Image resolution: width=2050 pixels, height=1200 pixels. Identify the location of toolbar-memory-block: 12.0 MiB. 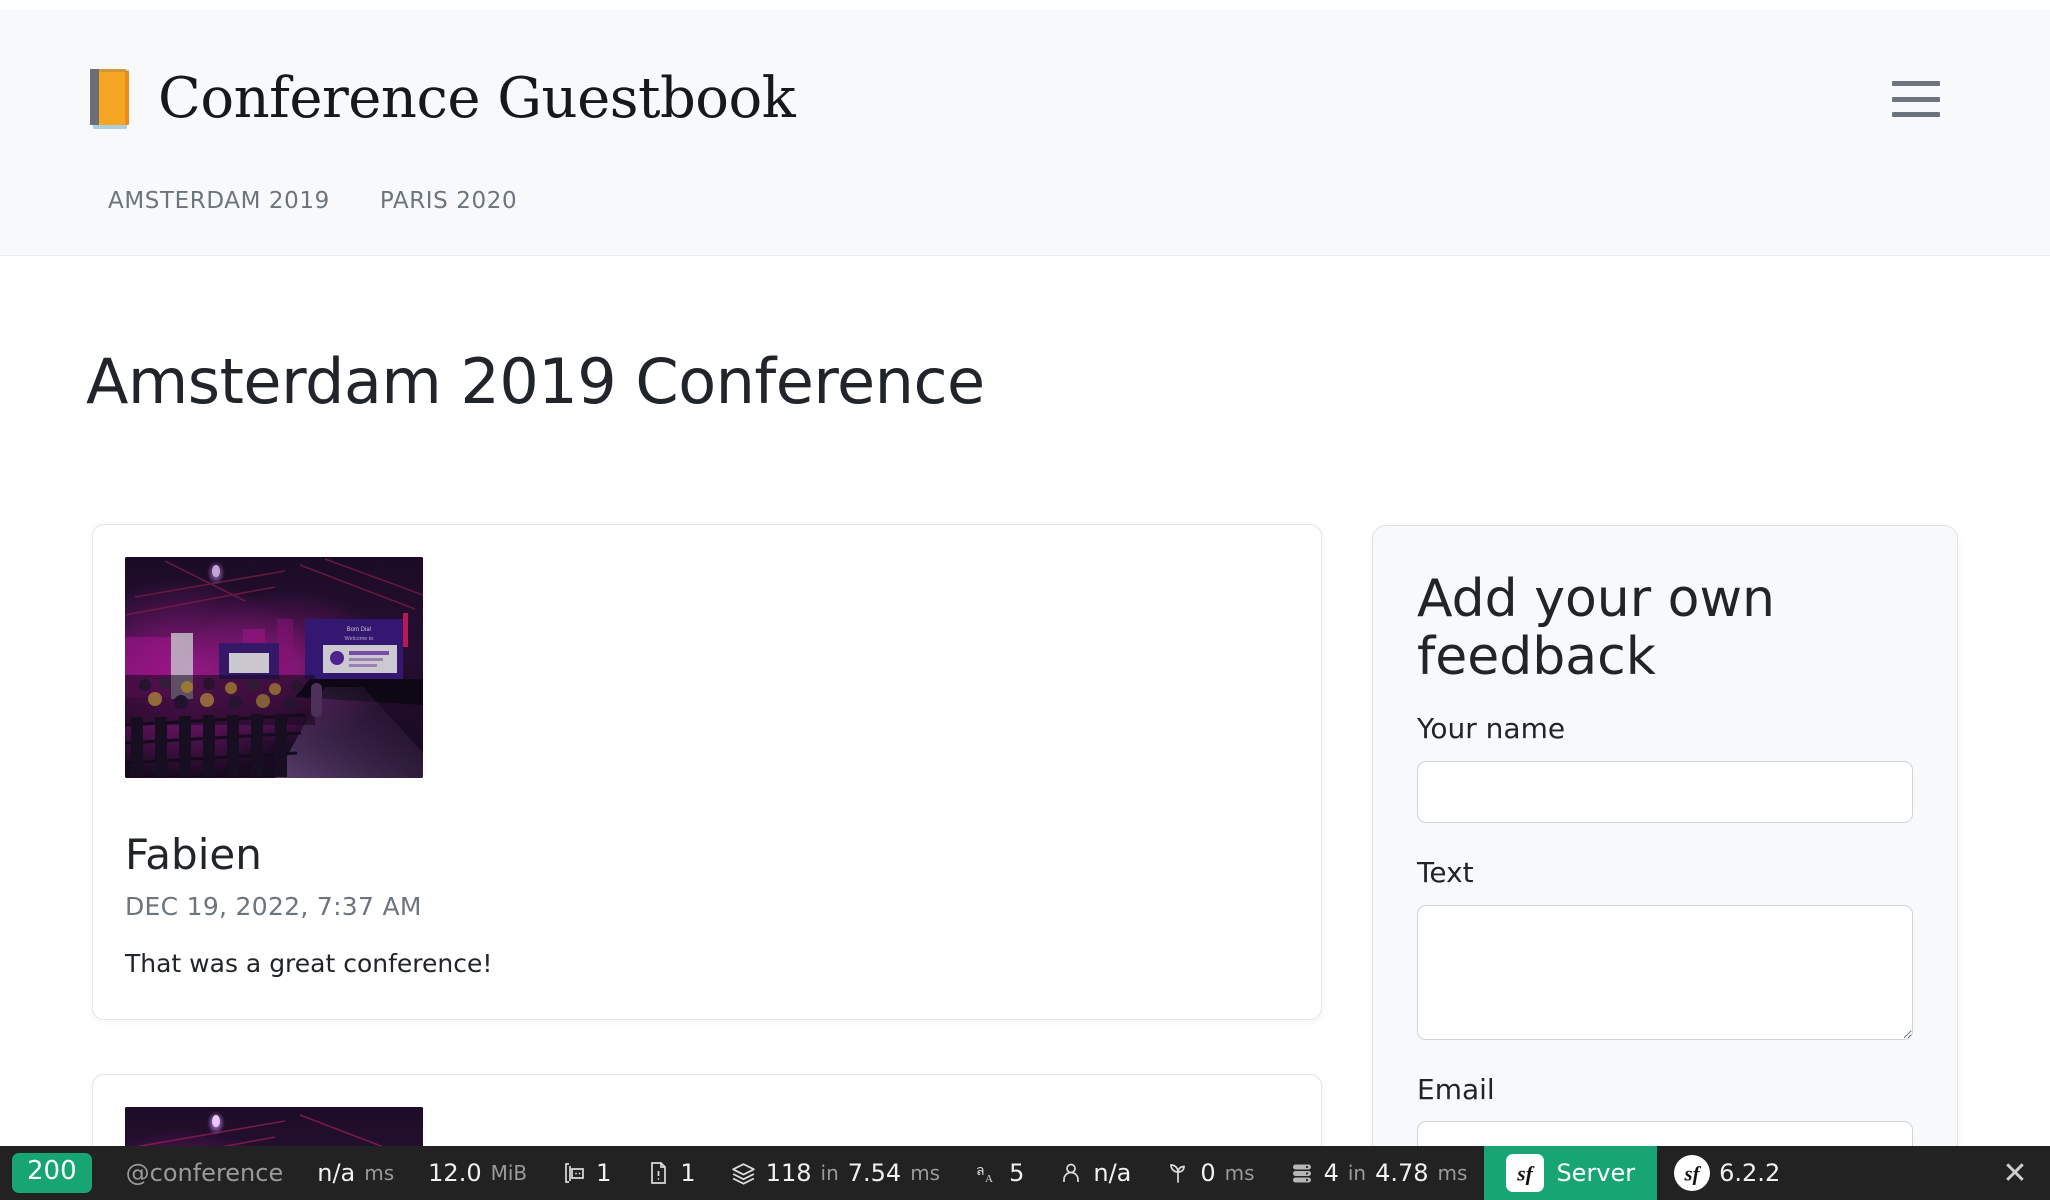
(477, 1173).